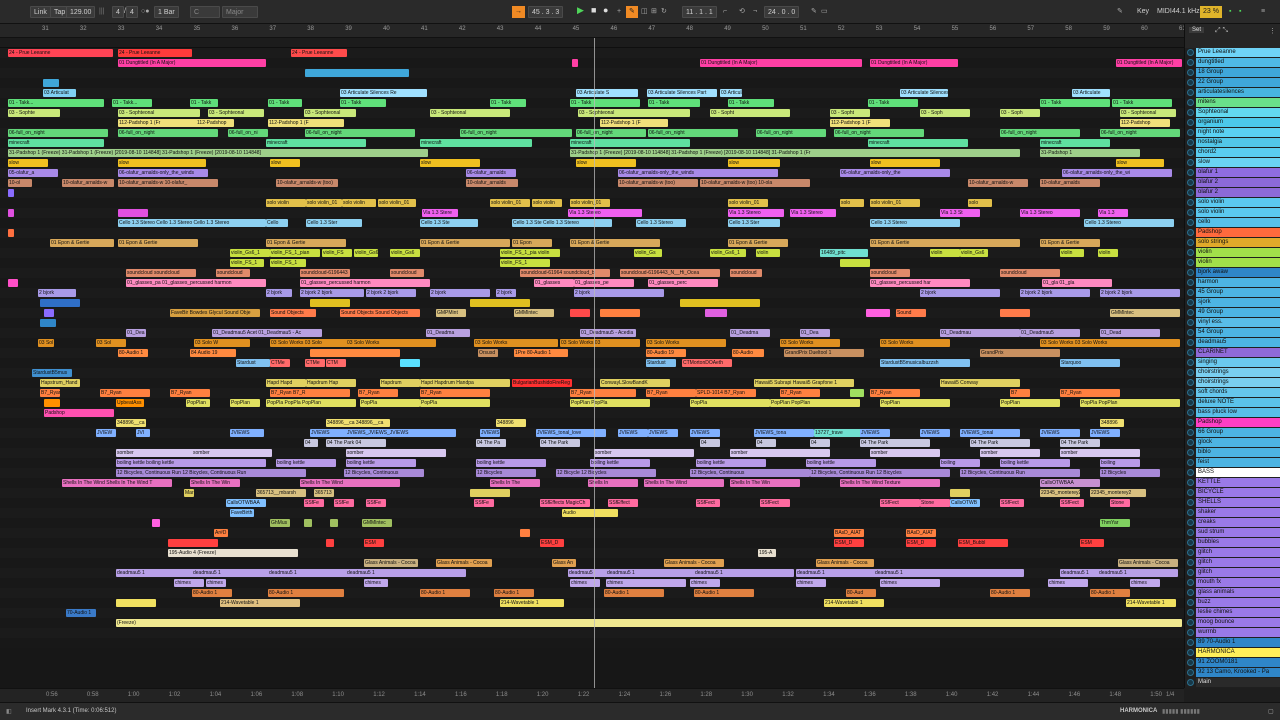 The width and height of the screenshot is (1280, 720). What do you see at coordinates (1238, 52) in the screenshot?
I see `track-name: Prue Leeanne` at bounding box center [1238, 52].